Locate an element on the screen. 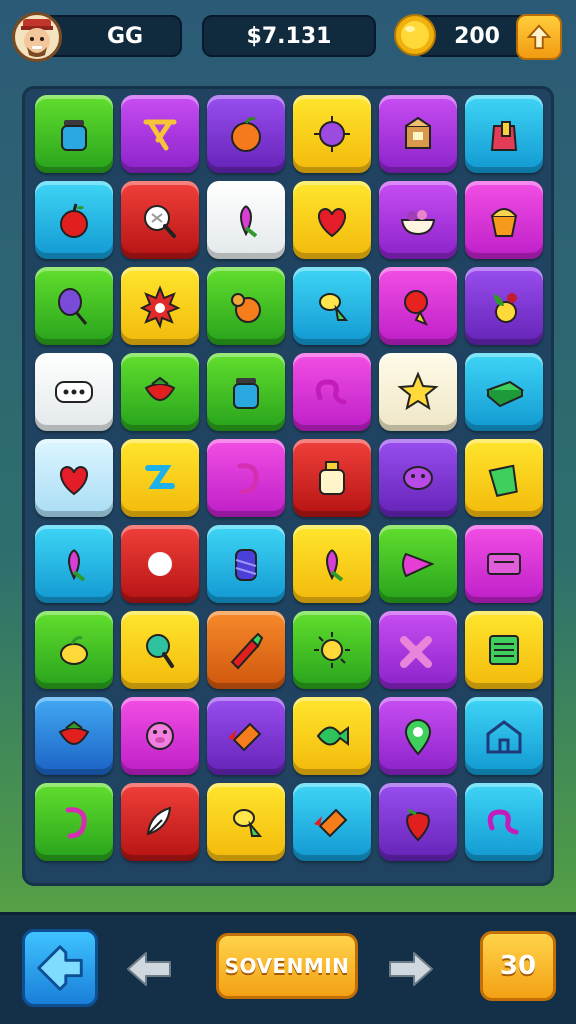  blob-icon is located at coordinates (418, 478).